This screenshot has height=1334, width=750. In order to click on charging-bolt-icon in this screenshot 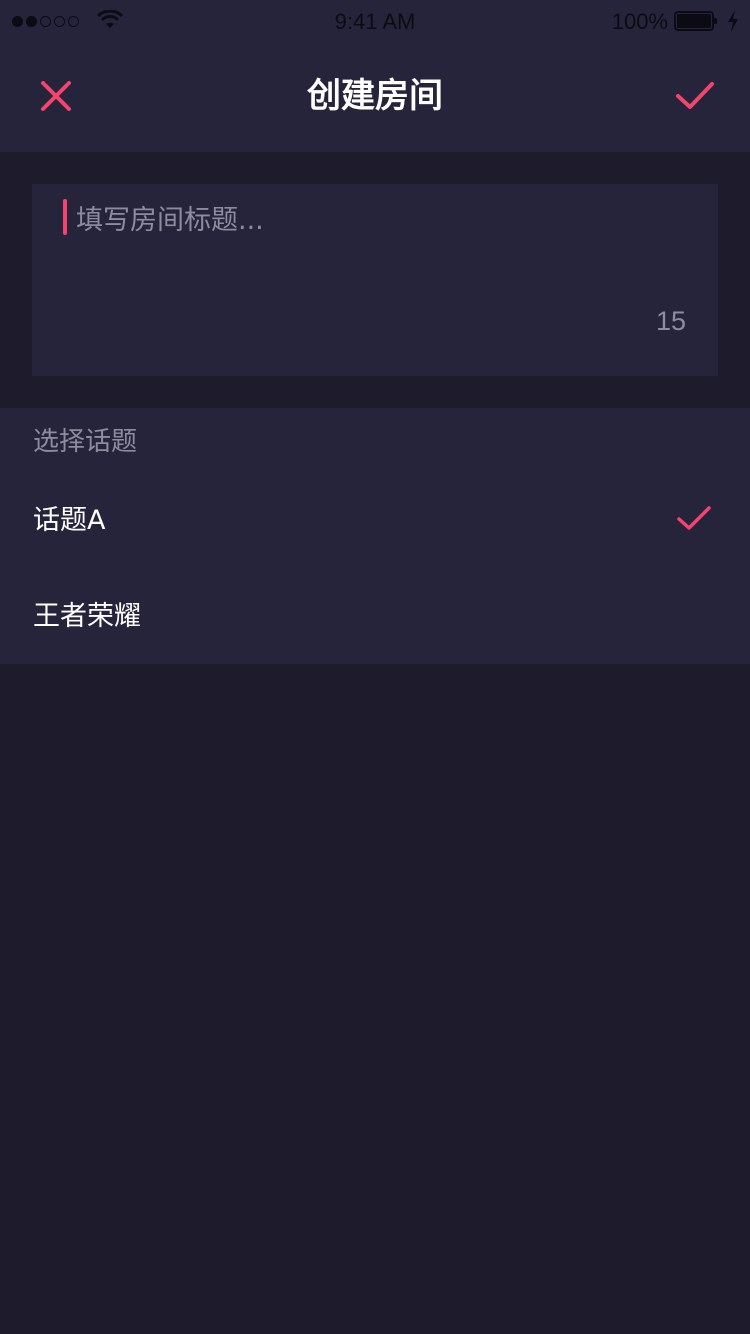, I will do `click(733, 21)`.